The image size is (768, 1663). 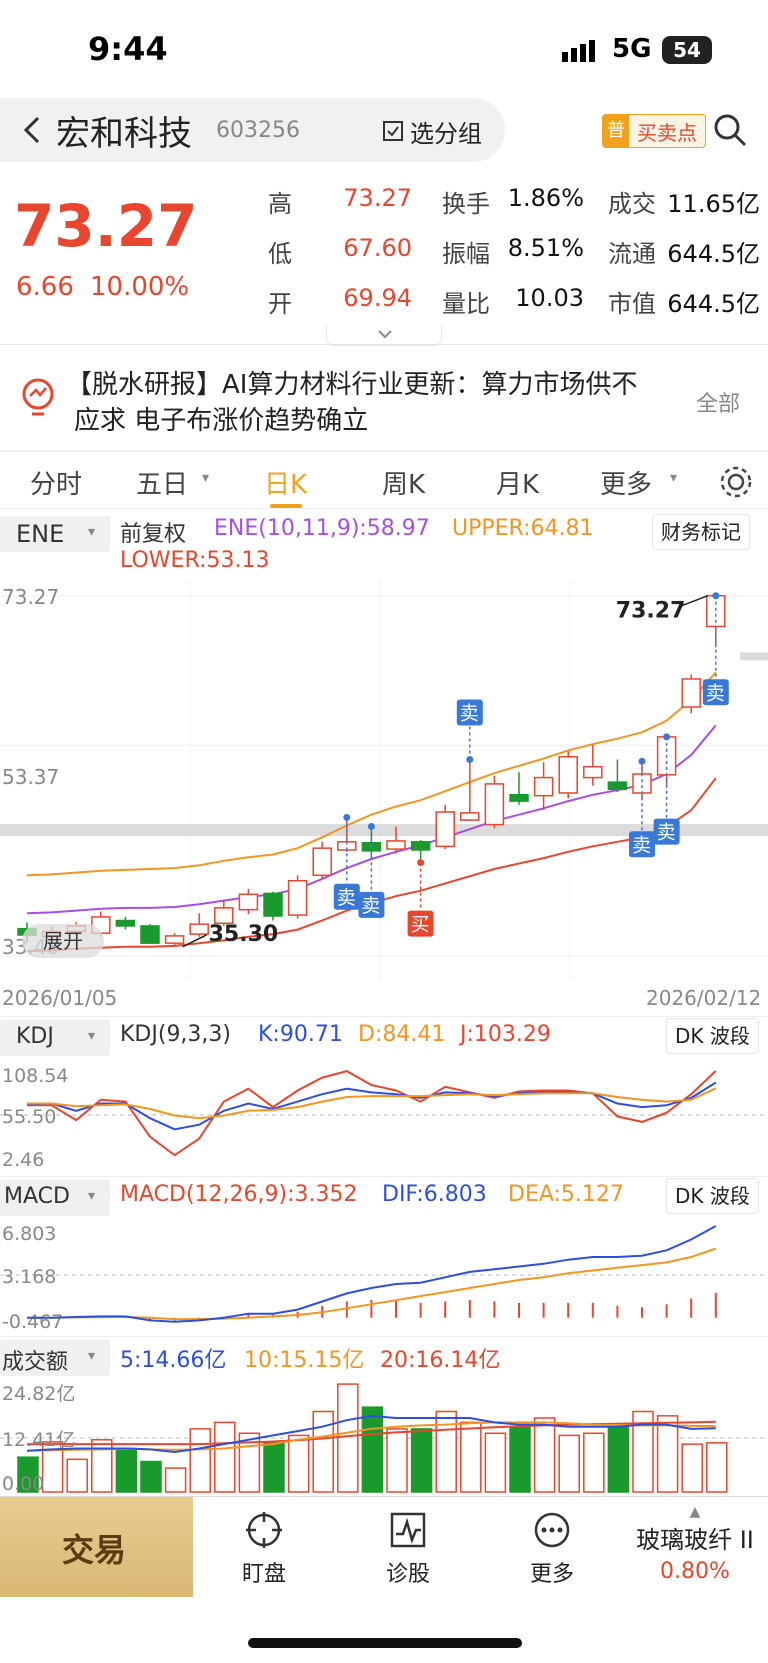 I want to click on chevron-down-icon, so click(x=385, y=334).